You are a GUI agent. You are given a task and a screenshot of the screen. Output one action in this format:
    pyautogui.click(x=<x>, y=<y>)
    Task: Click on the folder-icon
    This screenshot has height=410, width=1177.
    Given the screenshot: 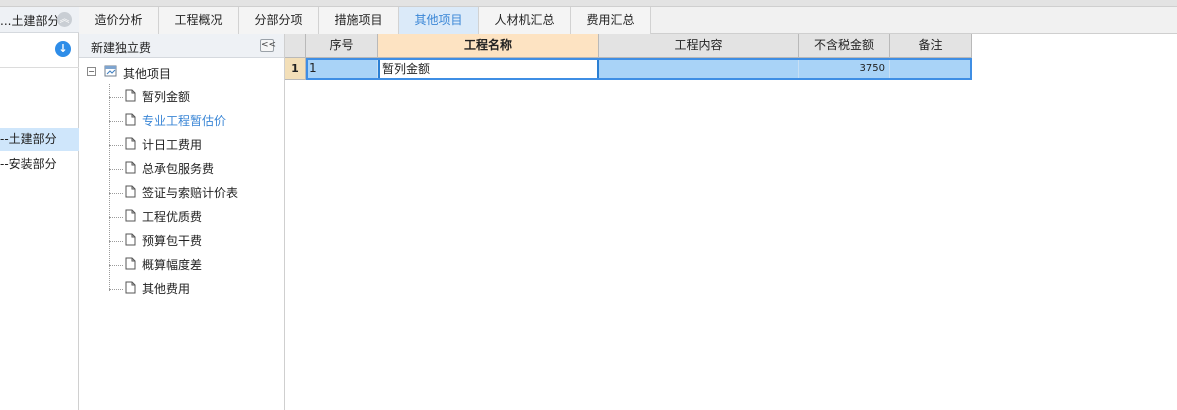 What is the action you would take?
    pyautogui.click(x=110, y=71)
    